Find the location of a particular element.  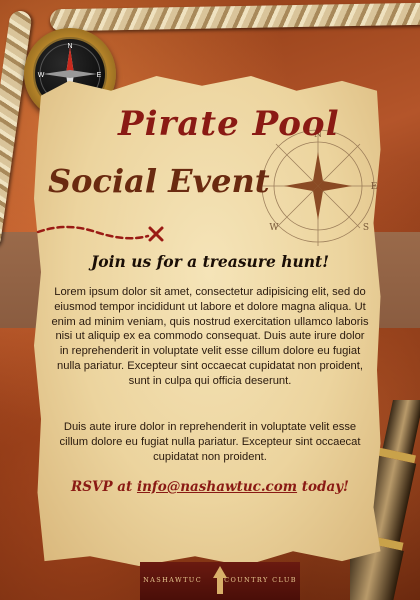

footer-banner: Nashawtuc Country Club is located at coordinates (220, 581).